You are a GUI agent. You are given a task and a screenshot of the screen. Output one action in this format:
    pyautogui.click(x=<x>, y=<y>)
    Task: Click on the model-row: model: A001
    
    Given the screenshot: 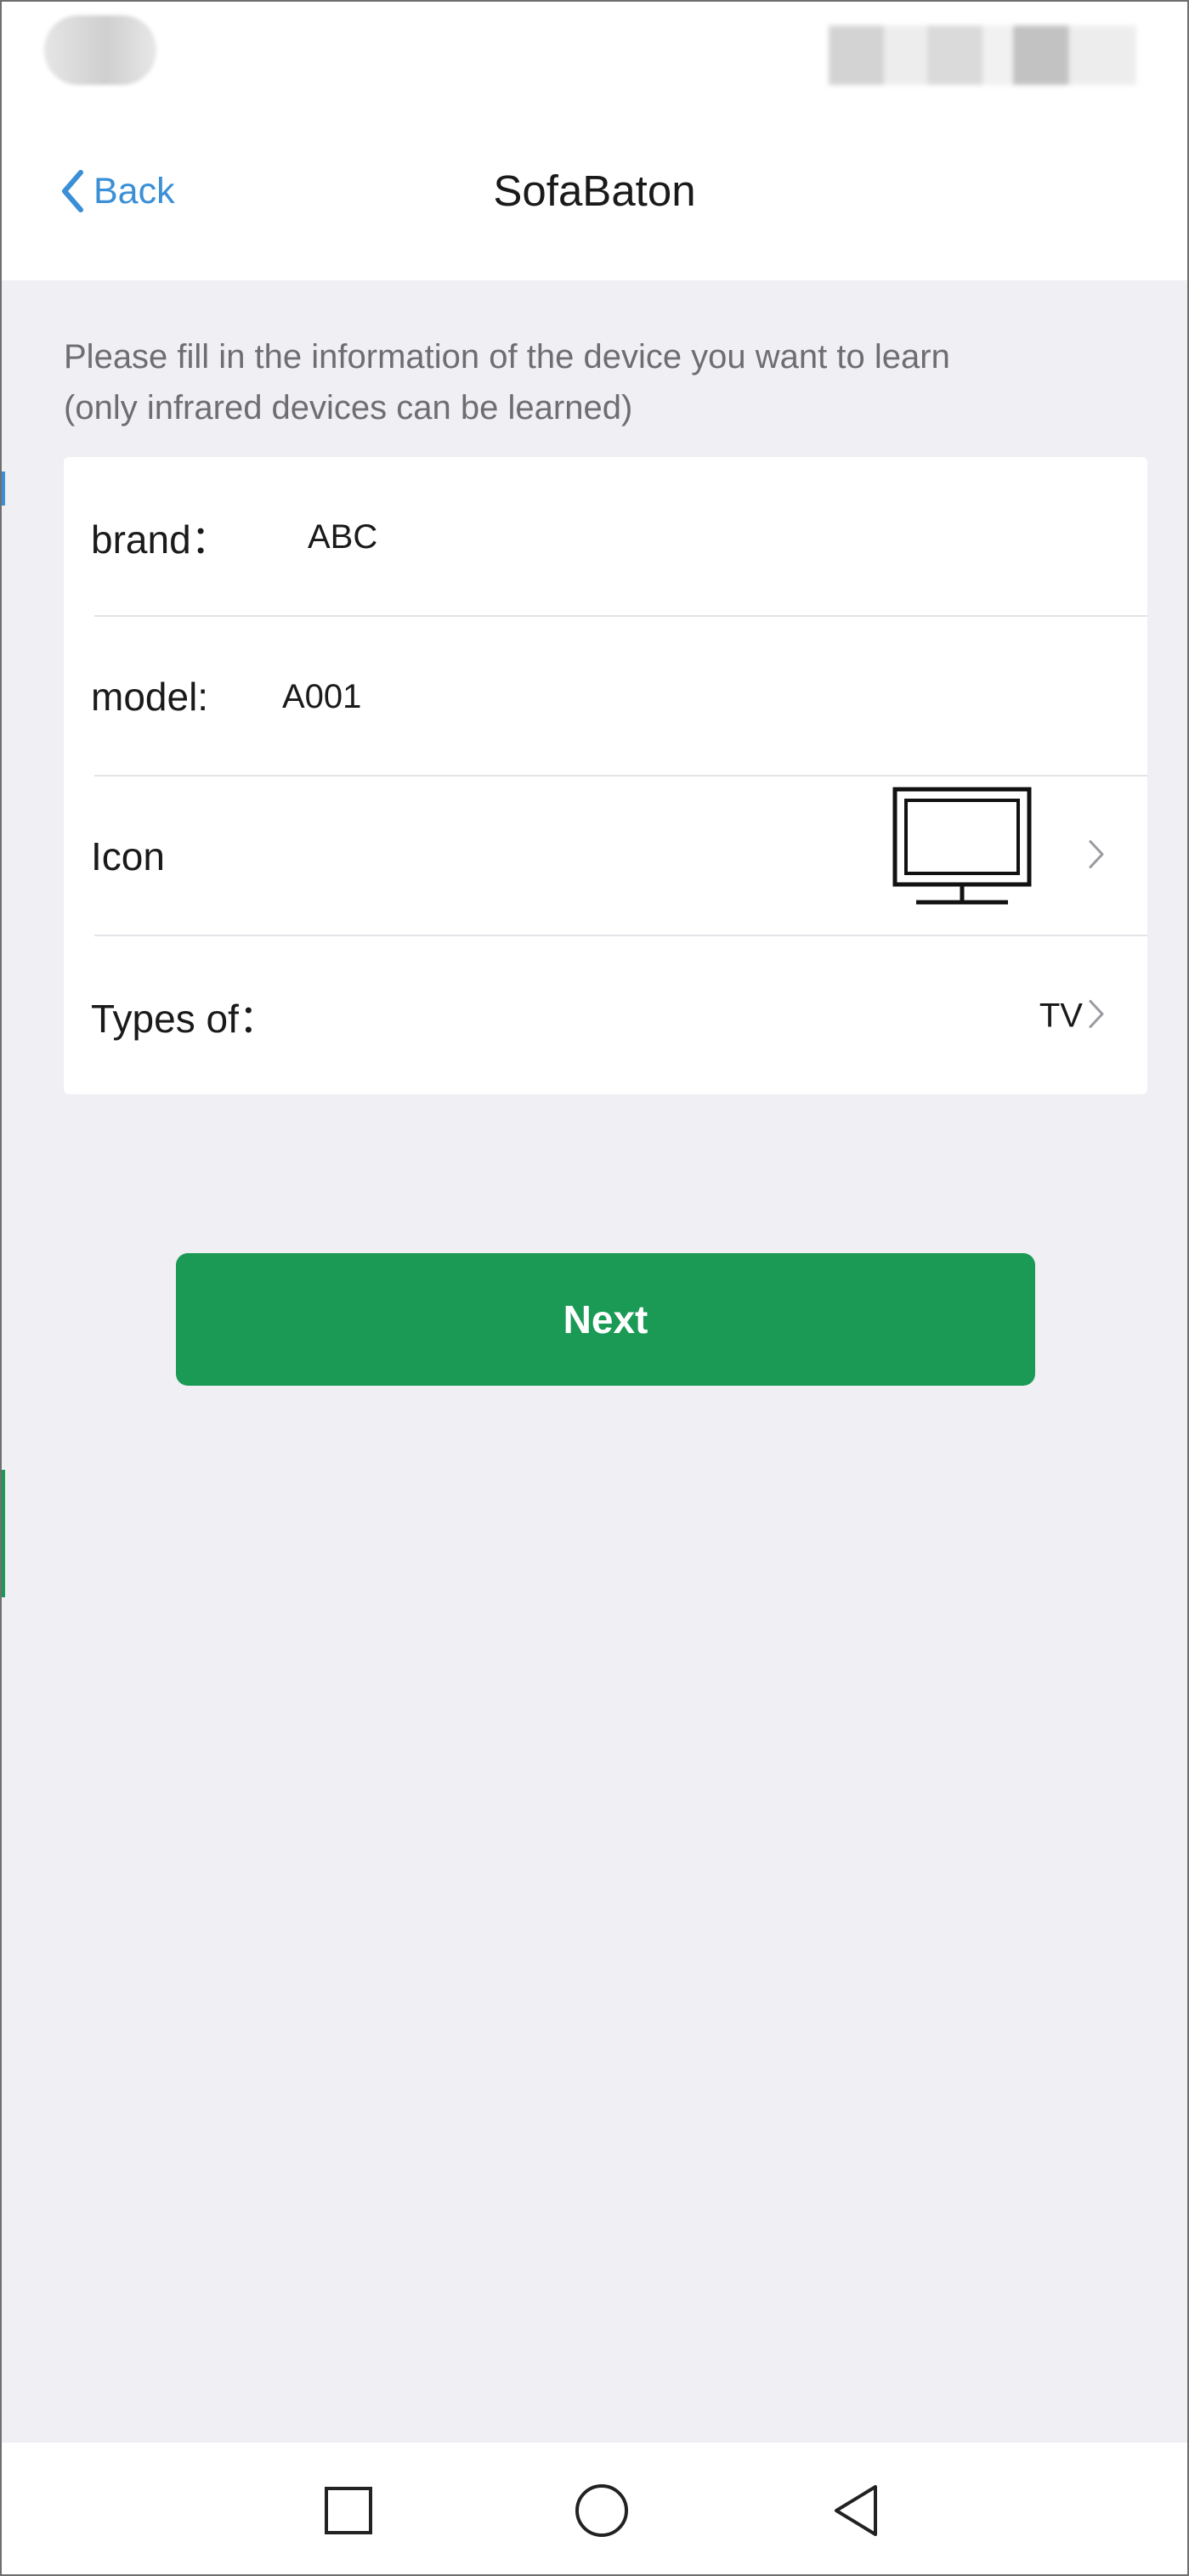 What is the action you would take?
    pyautogui.click(x=605, y=697)
    